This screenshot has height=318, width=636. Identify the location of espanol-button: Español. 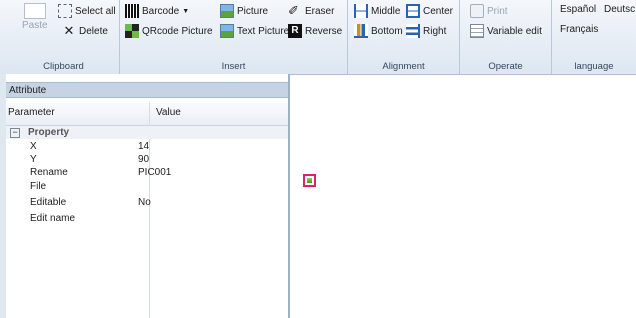
(578, 9).